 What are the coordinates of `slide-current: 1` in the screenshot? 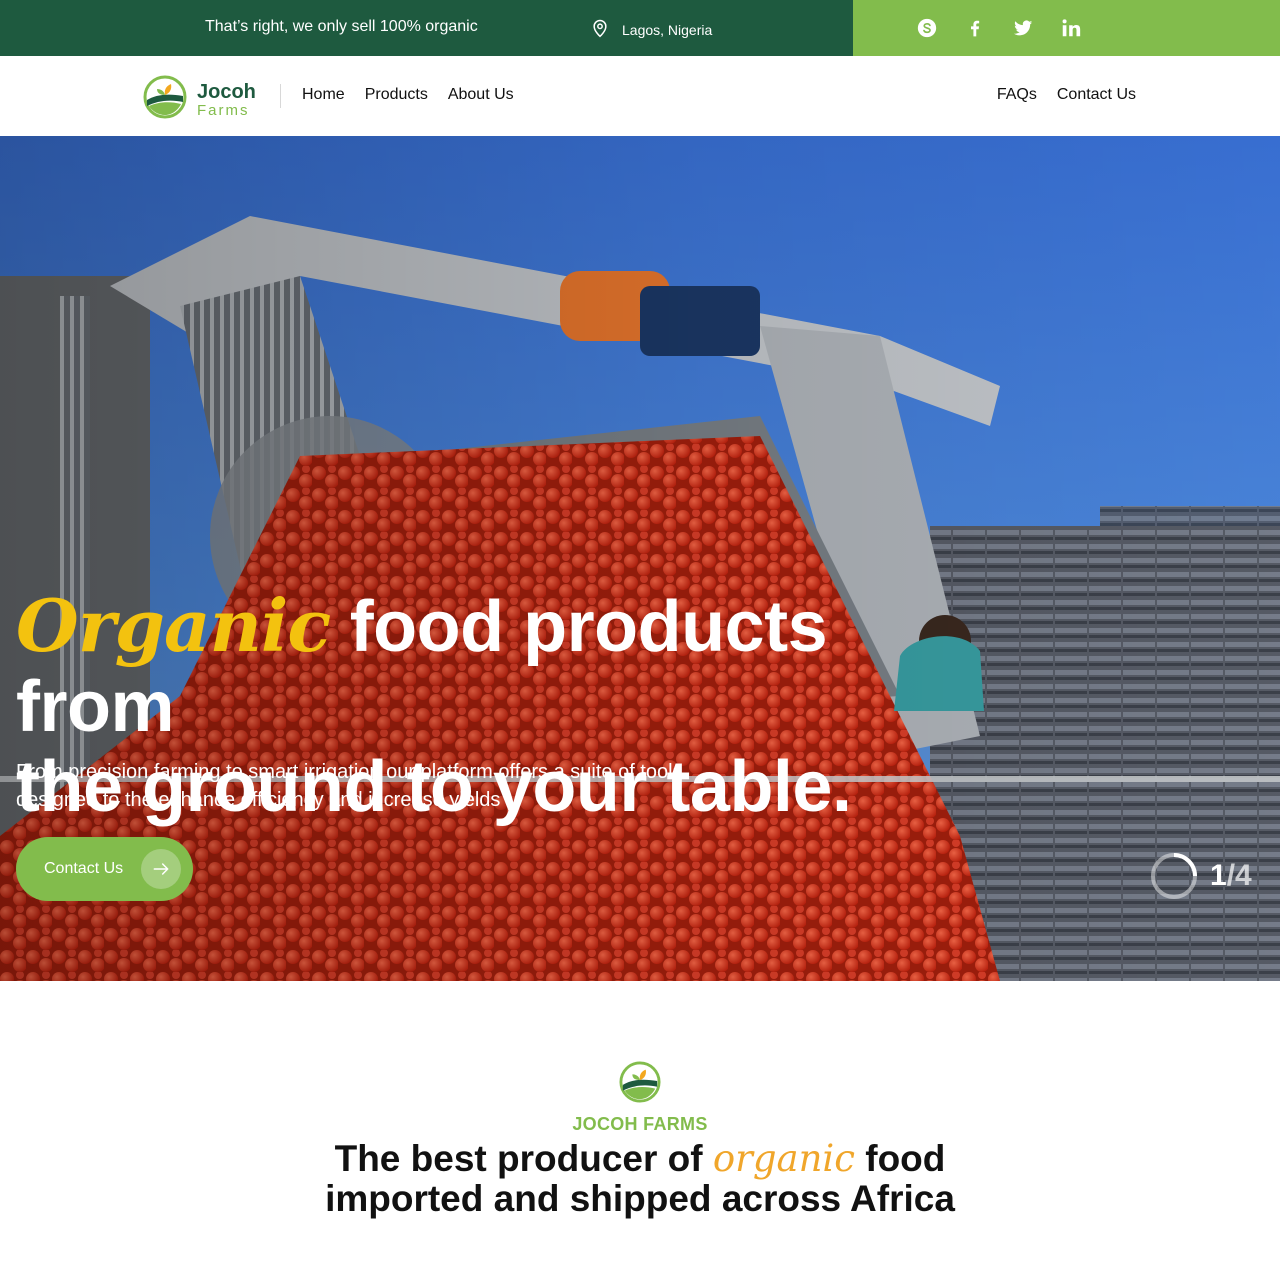 It's located at (1218, 875).